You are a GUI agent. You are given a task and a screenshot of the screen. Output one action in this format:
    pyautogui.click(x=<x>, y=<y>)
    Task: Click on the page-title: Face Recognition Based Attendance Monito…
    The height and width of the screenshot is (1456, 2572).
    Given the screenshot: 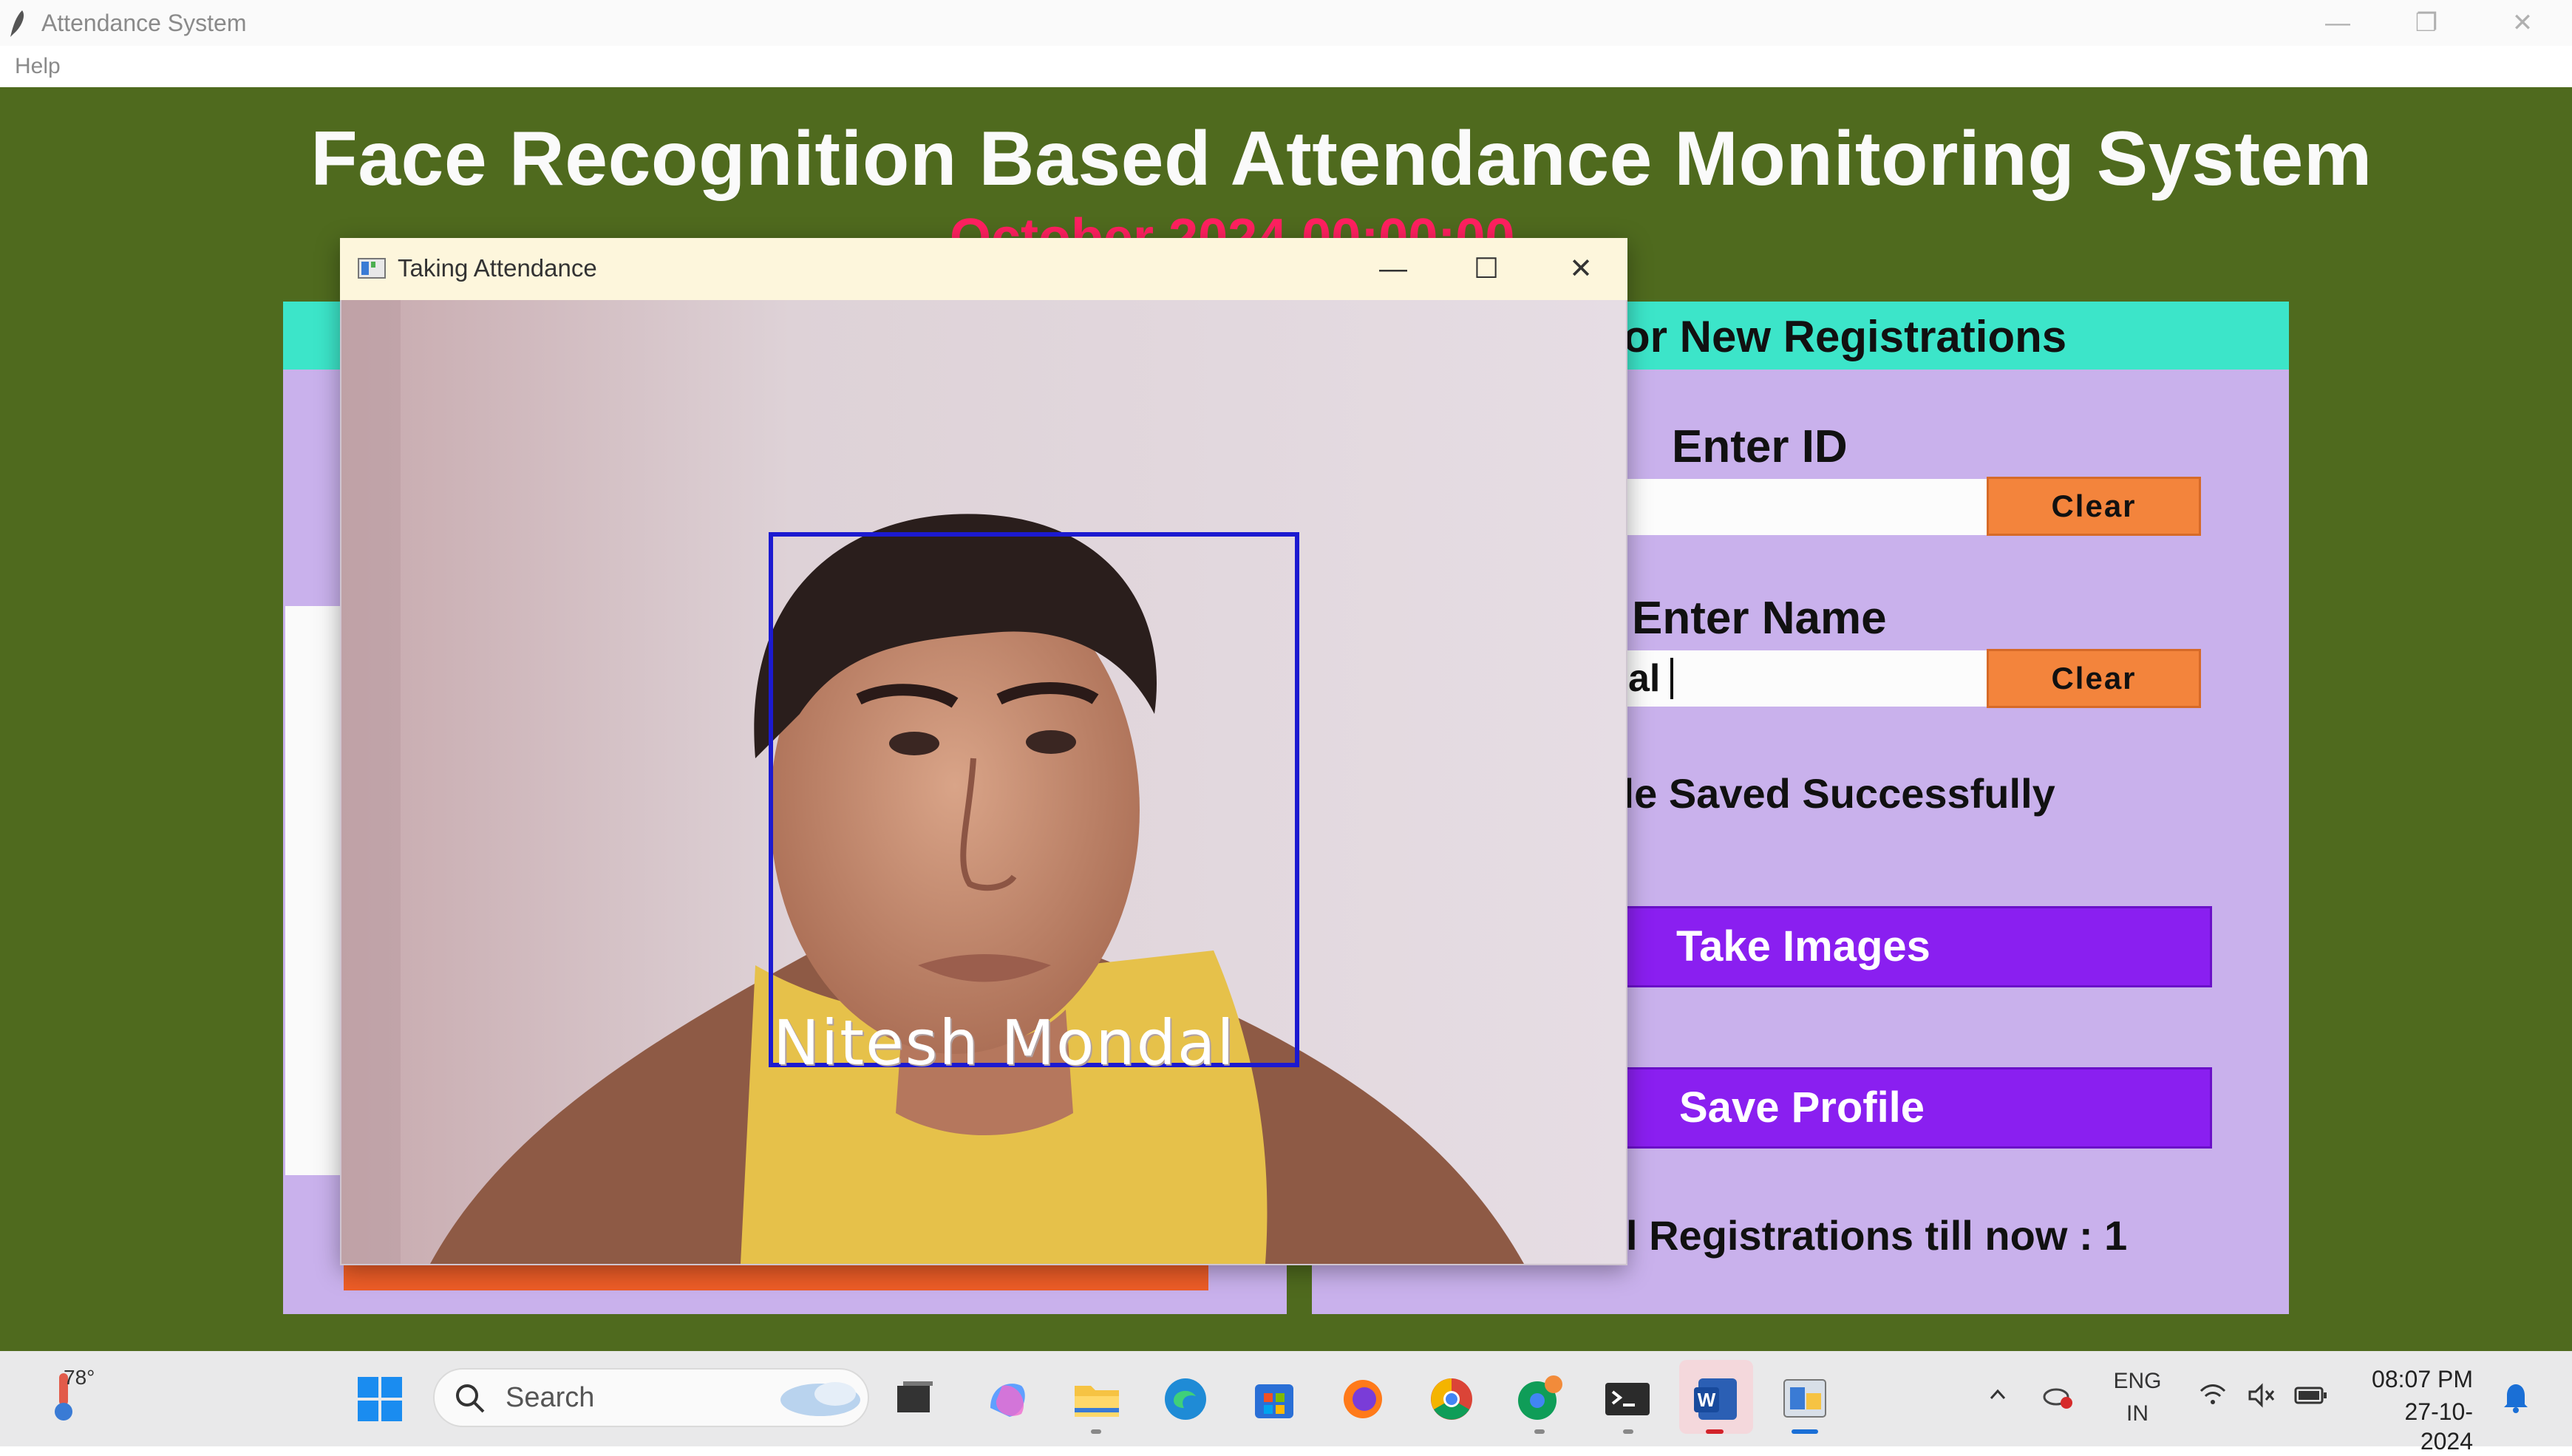 What is the action you would take?
    pyautogui.click(x=1341, y=159)
    